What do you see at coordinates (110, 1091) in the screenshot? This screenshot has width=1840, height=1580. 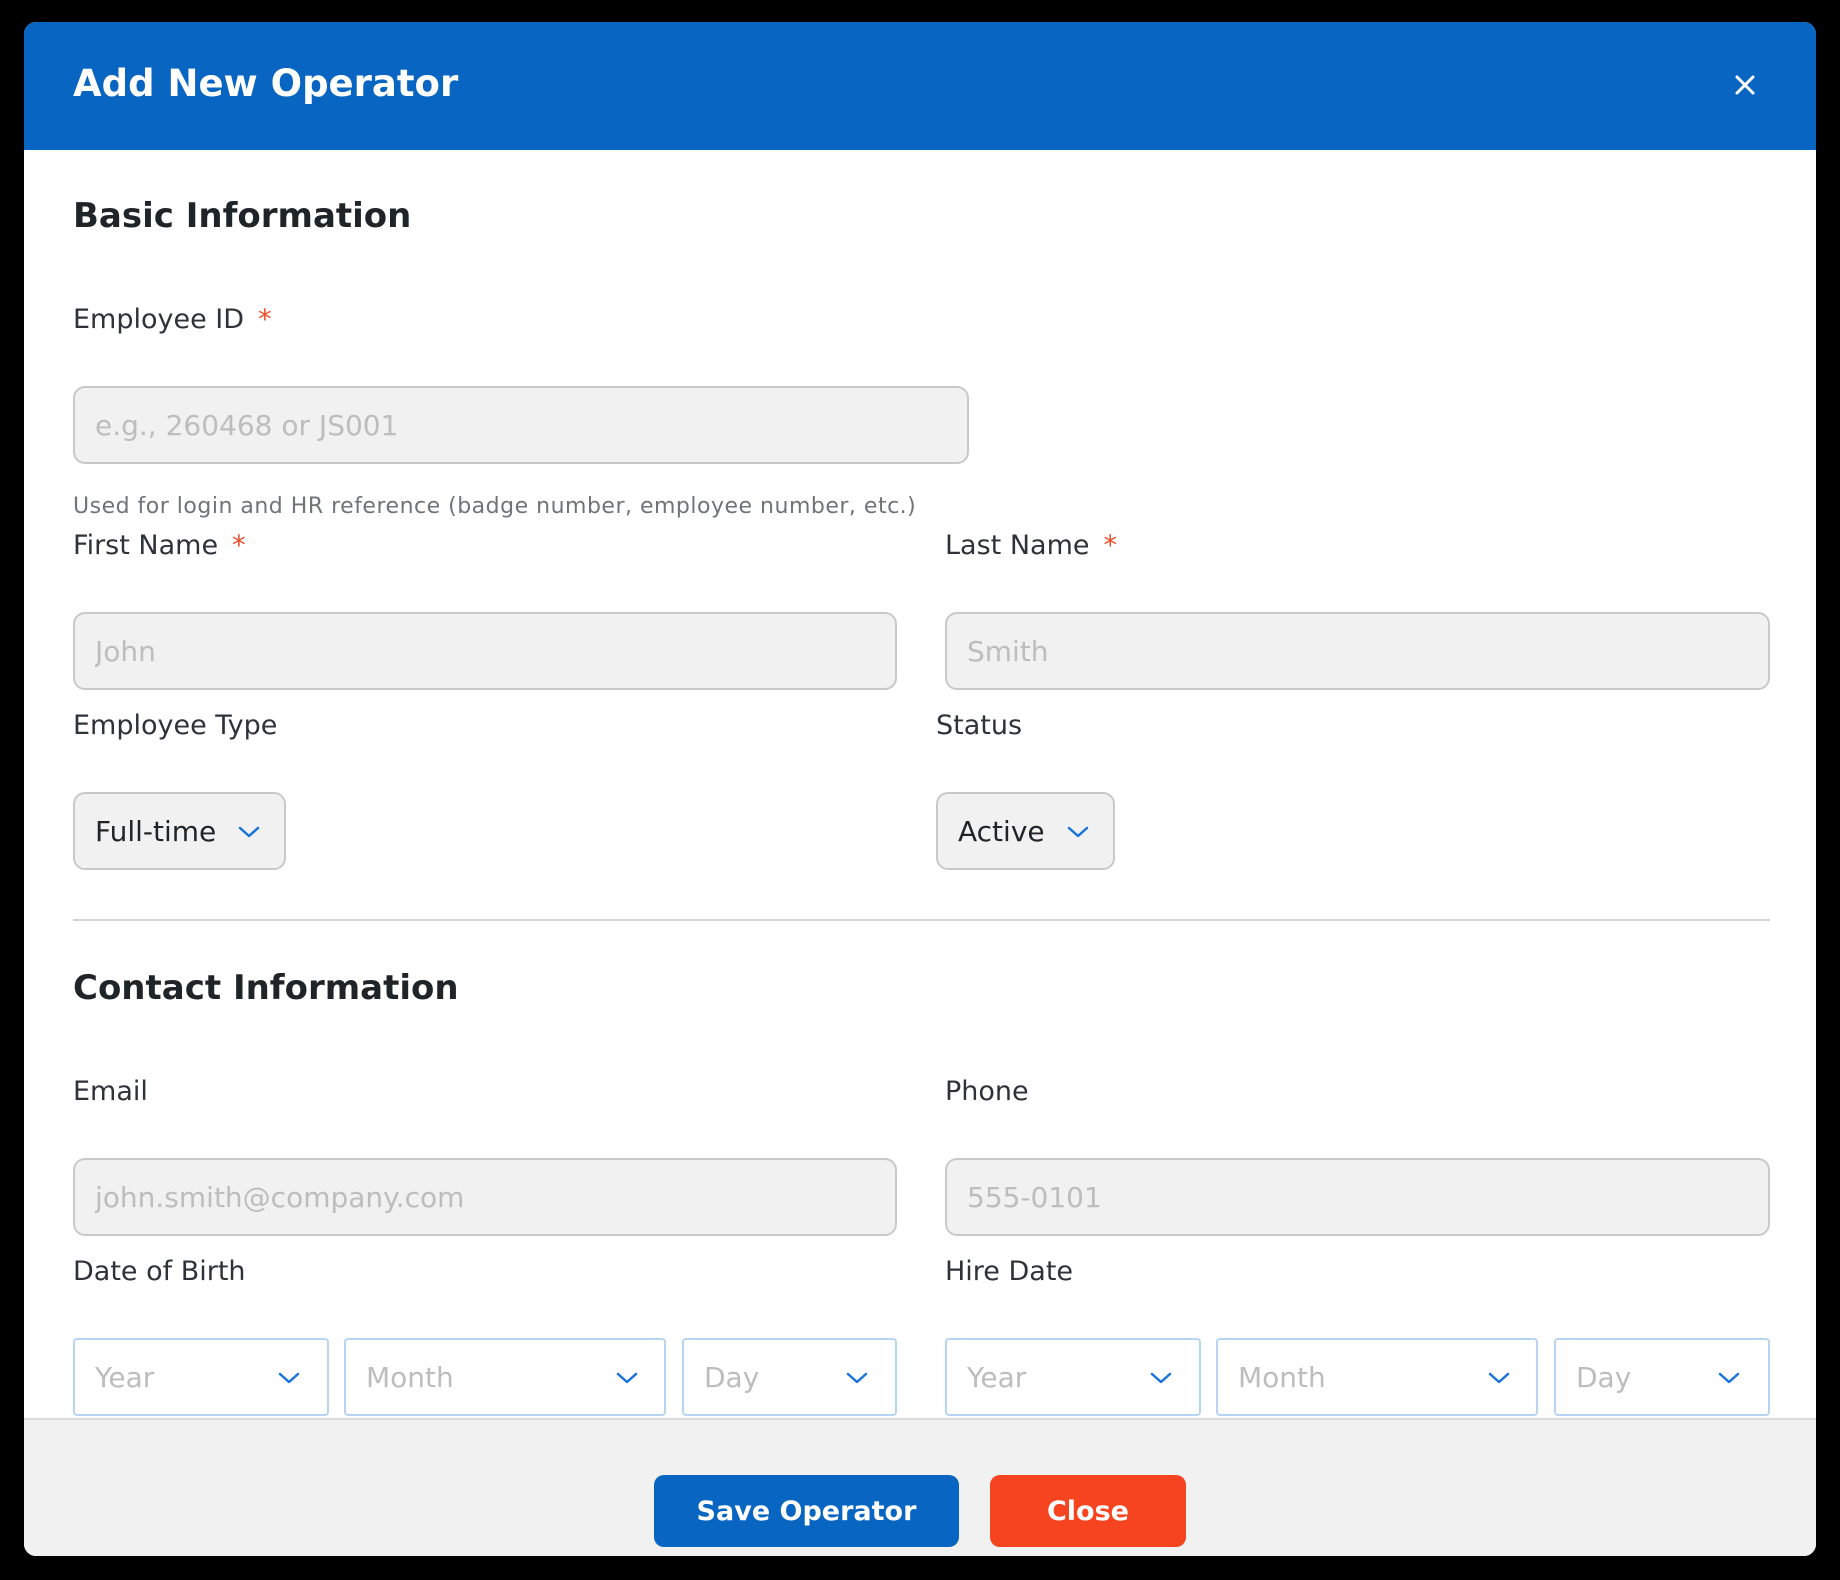 I see `email-label: Email` at bounding box center [110, 1091].